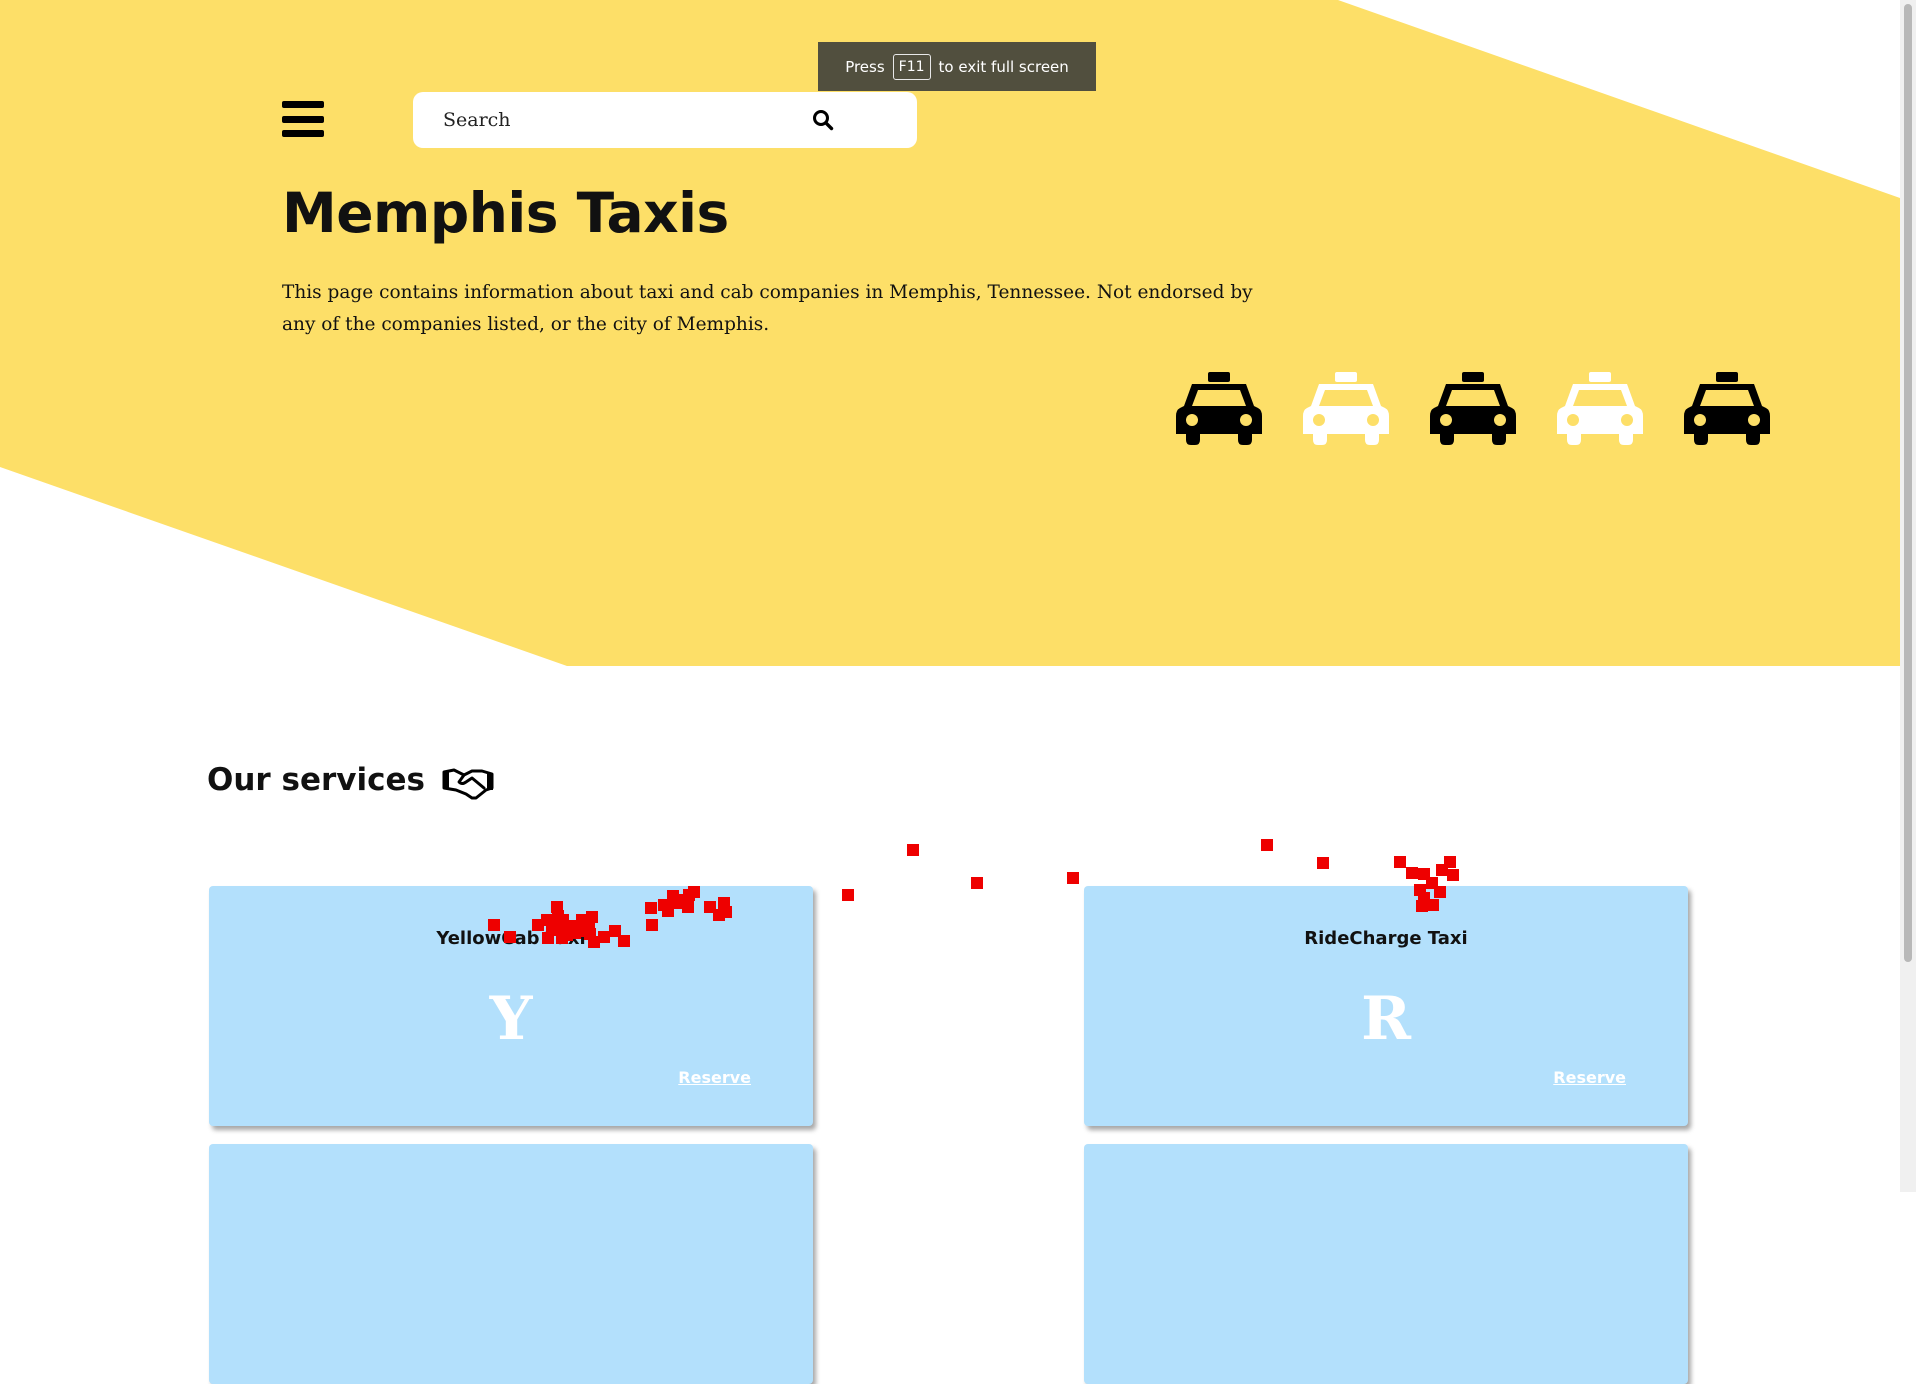 The image size is (1916, 1384). Describe the element at coordinates (1386, 1019) in the screenshot. I see `service-card-letter: R` at that location.